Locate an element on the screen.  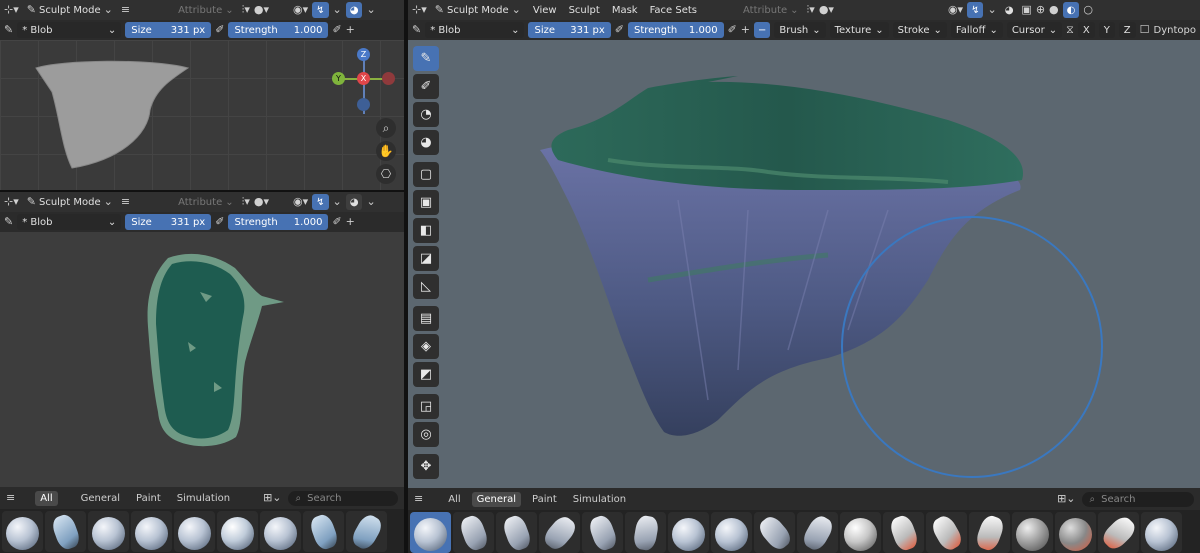
cursor-menu: Cursor ⌄ is located at coordinates (1034, 30).